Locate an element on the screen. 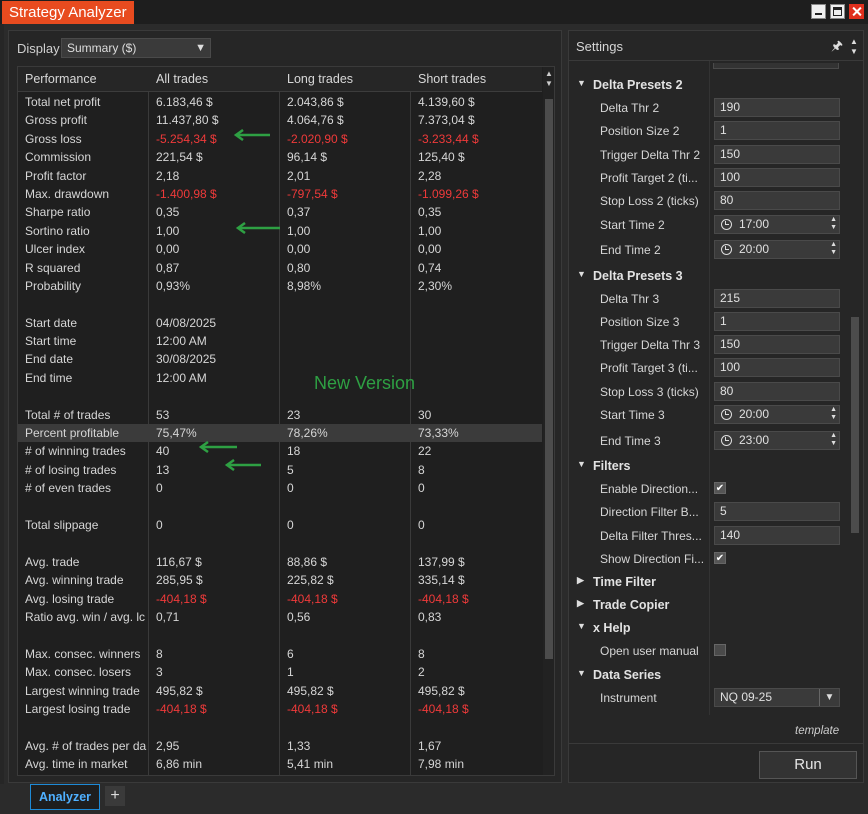  cell-all: 12:00 AM is located at coordinates (181, 341).